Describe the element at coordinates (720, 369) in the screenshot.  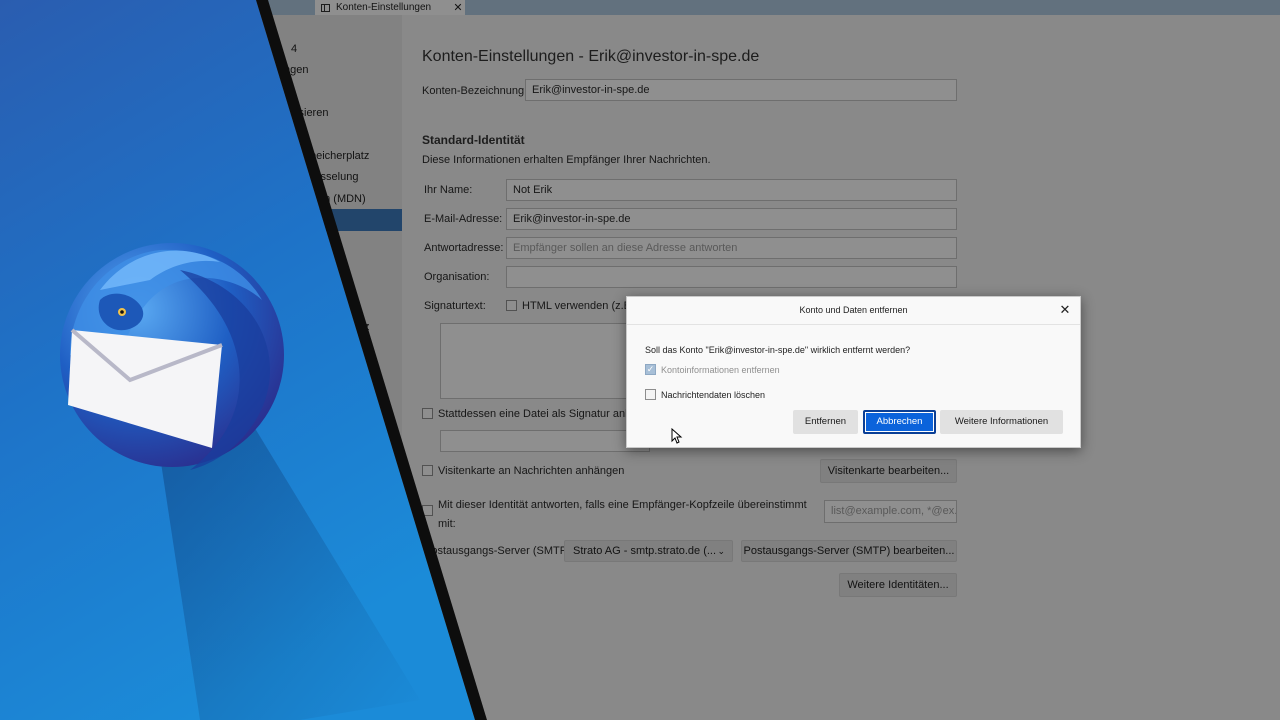
I see `remove-account-info-label: Kontoinformationen entfernen` at that location.